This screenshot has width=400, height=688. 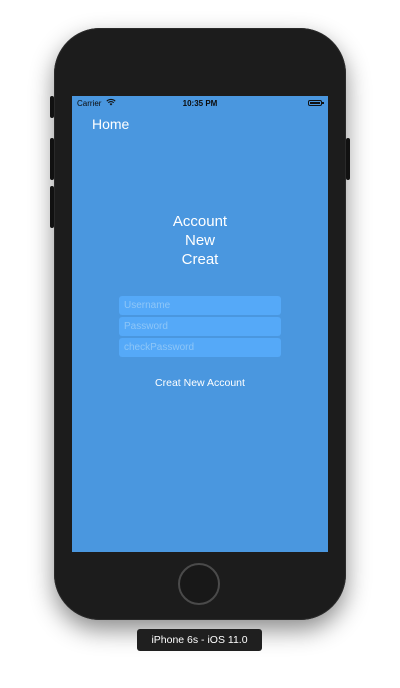 I want to click on simulator-device-label: iPhone 6s - iOS 11.0, so click(x=199, y=640).